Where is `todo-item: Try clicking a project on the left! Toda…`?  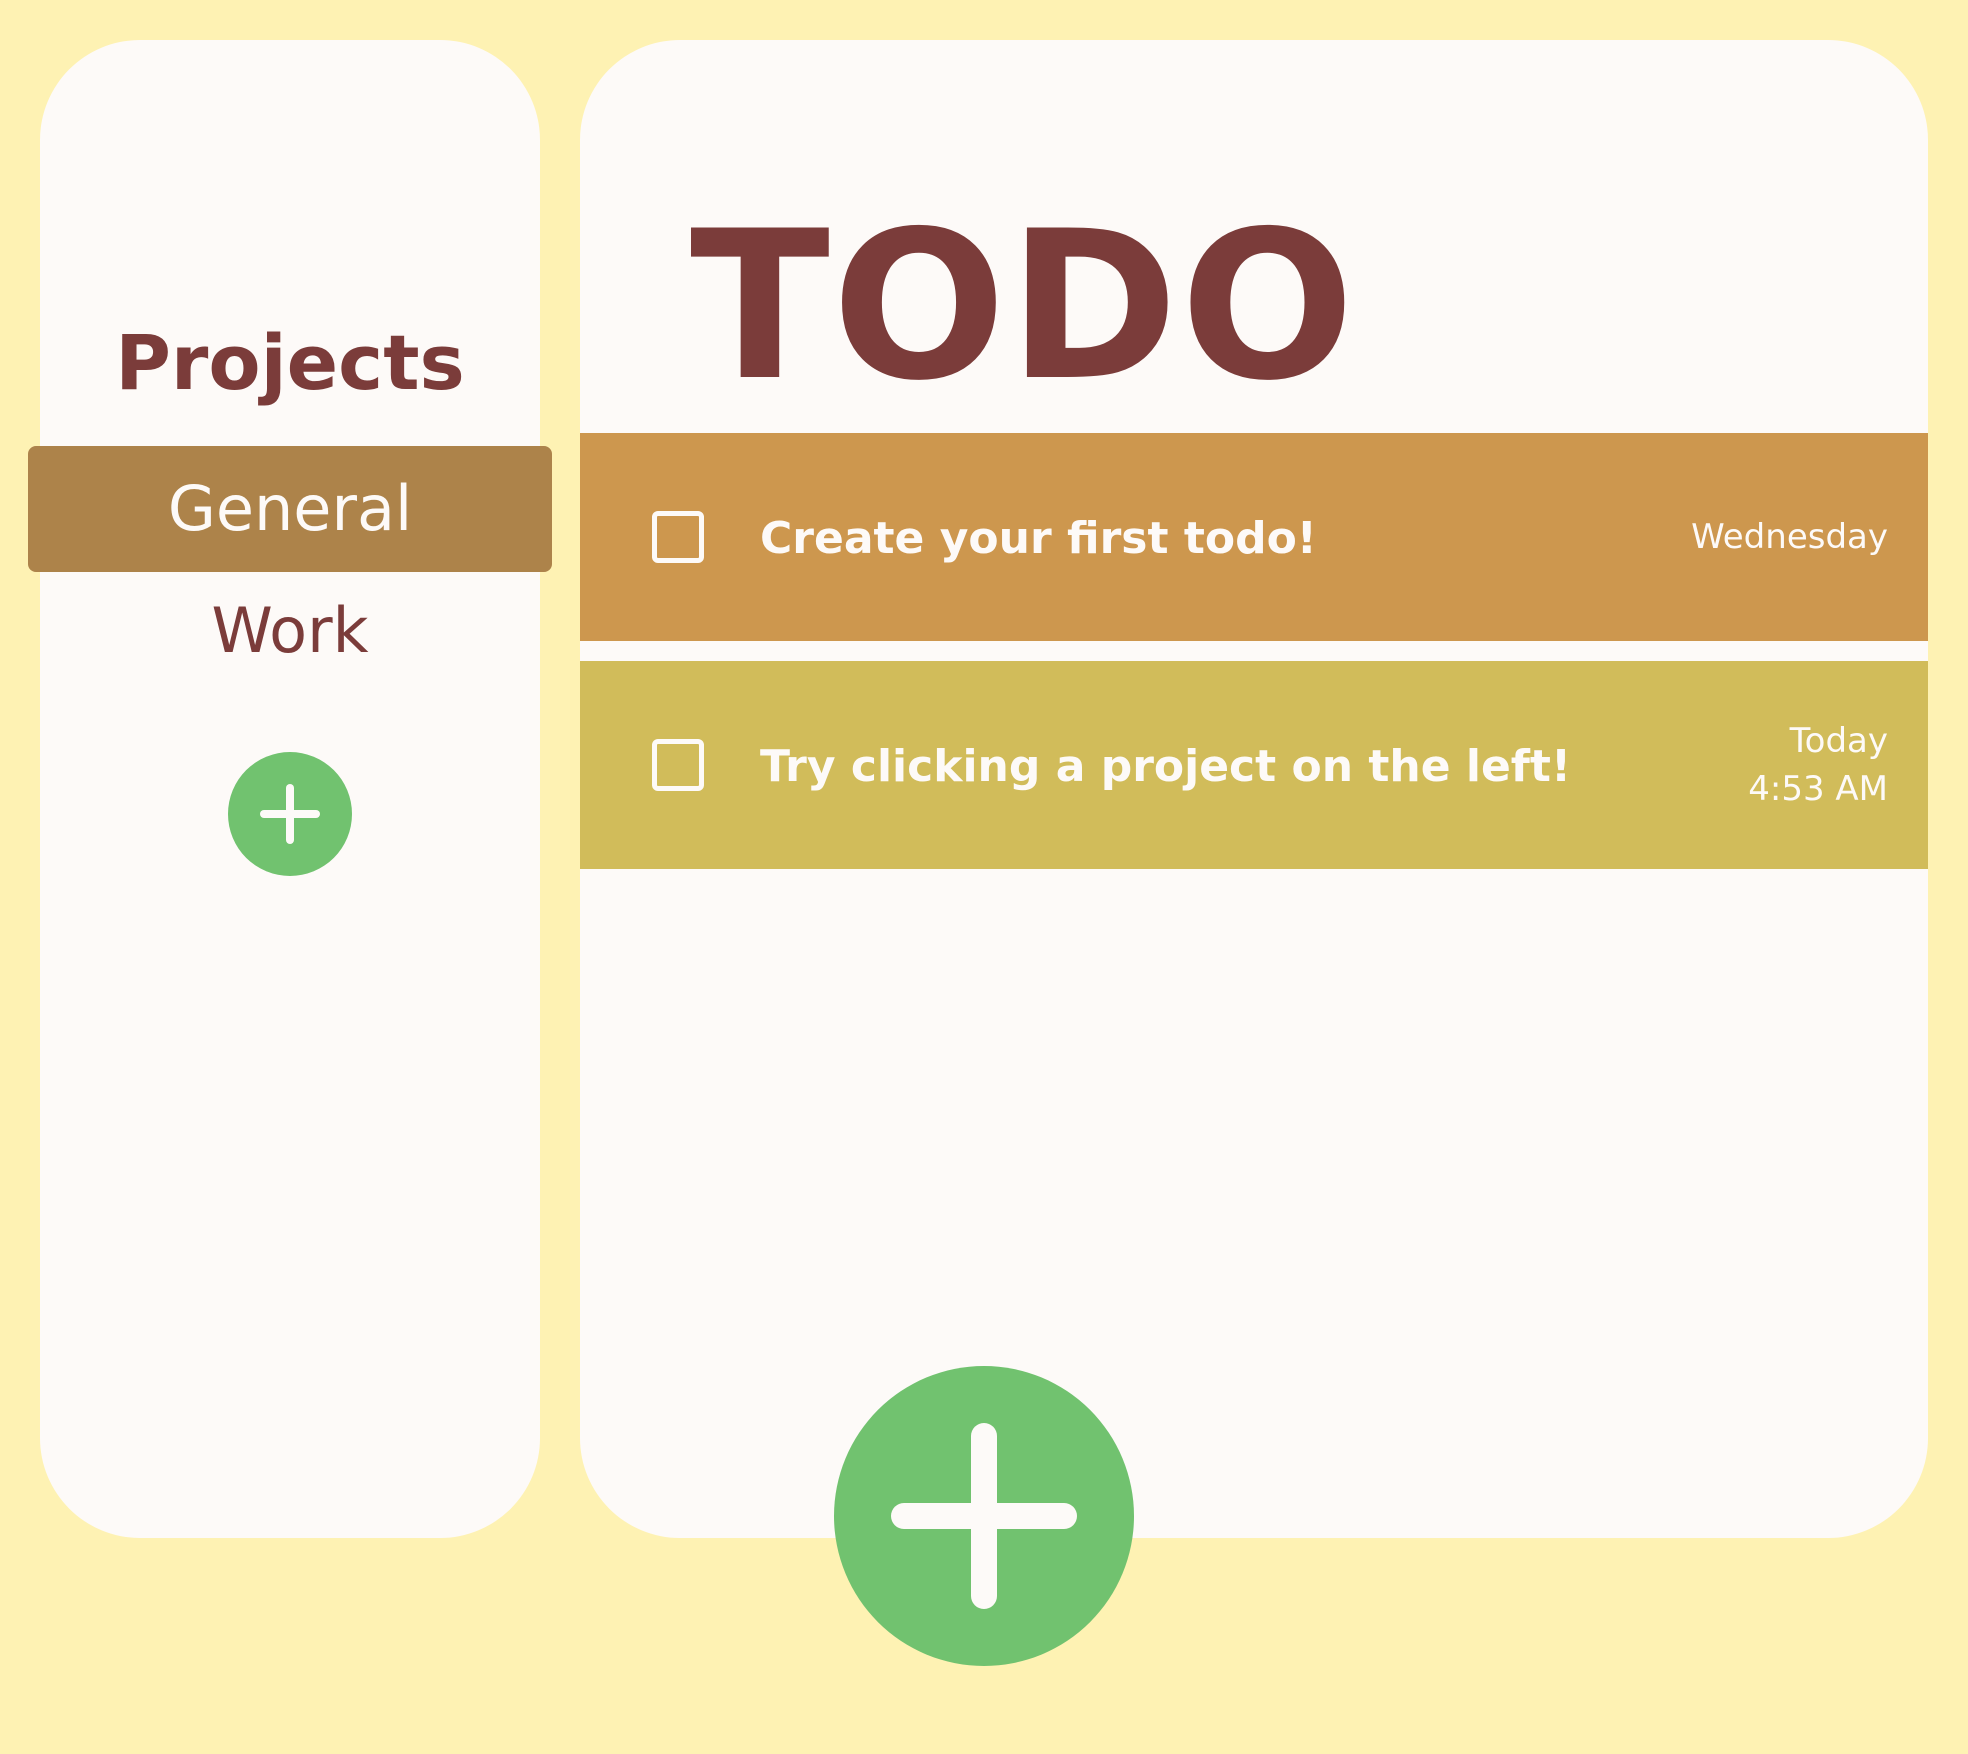
todo-item: Try clicking a project on the left! Toda… is located at coordinates (1254, 765).